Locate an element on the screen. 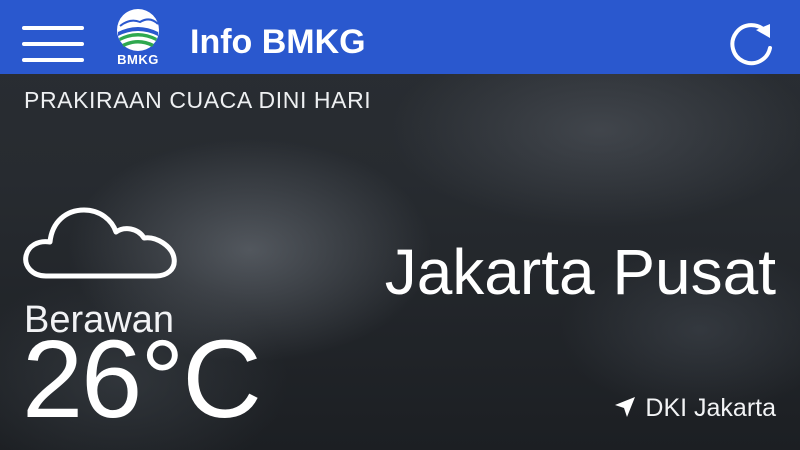 The width and height of the screenshot is (800, 450). refresh-button is located at coordinates (752, 43).